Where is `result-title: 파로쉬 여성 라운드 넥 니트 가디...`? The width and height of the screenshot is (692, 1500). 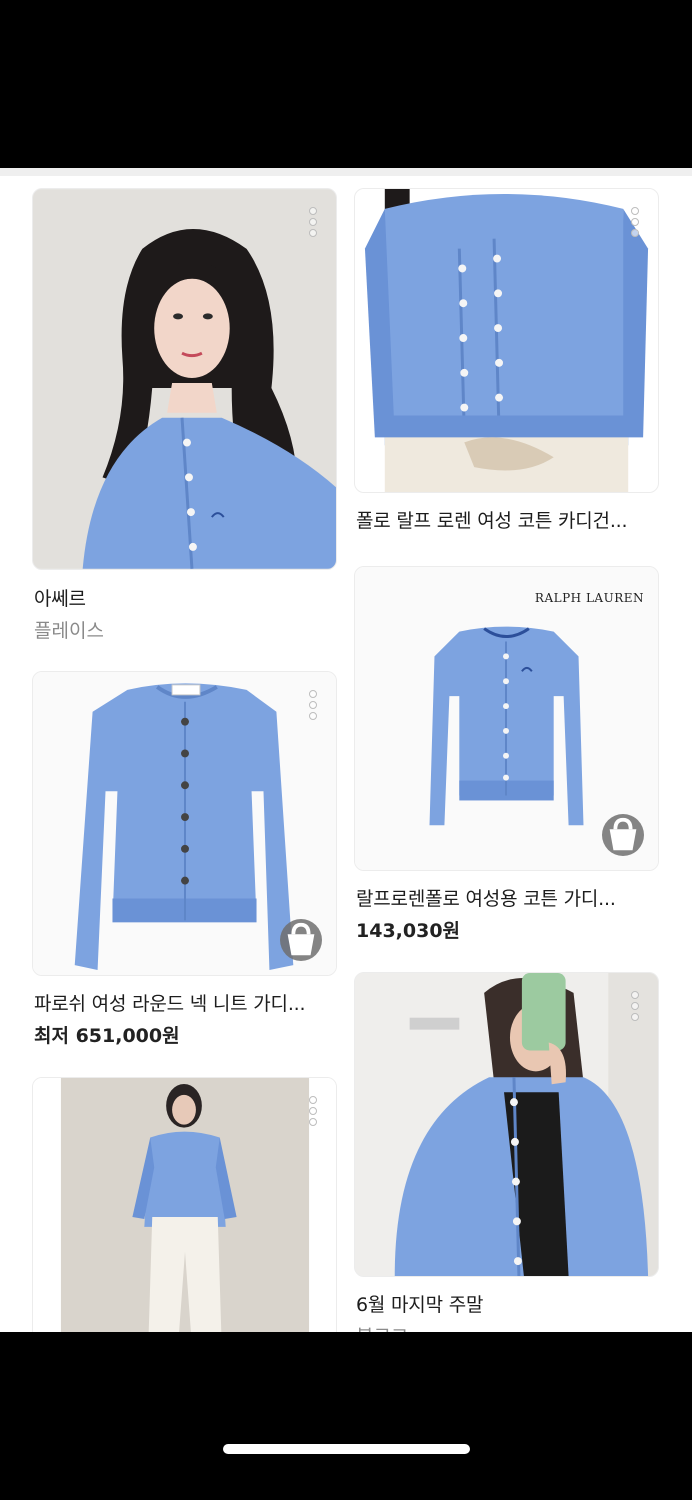
result-title: 파로쉬 여성 라운드 넥 니트 가디... is located at coordinates (186, 1002).